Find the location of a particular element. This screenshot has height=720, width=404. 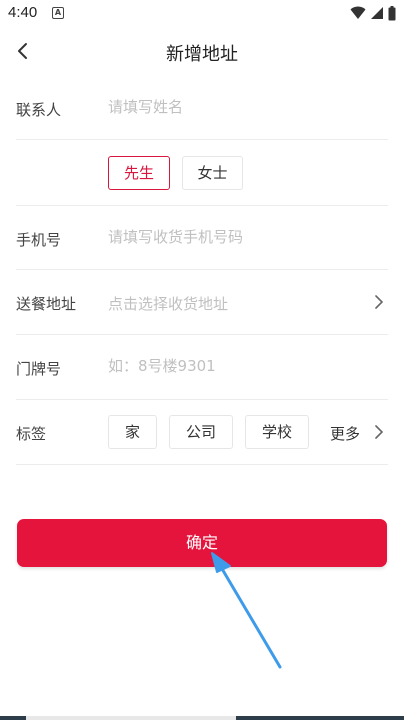

tags-label: 标签 is located at coordinates (31, 434).